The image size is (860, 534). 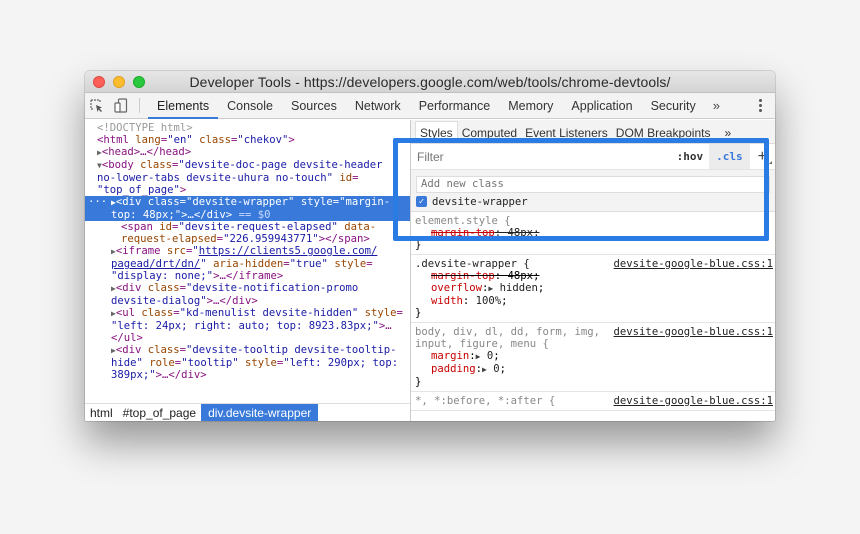 I want to click on maximize-window-button, so click(x=139, y=82).